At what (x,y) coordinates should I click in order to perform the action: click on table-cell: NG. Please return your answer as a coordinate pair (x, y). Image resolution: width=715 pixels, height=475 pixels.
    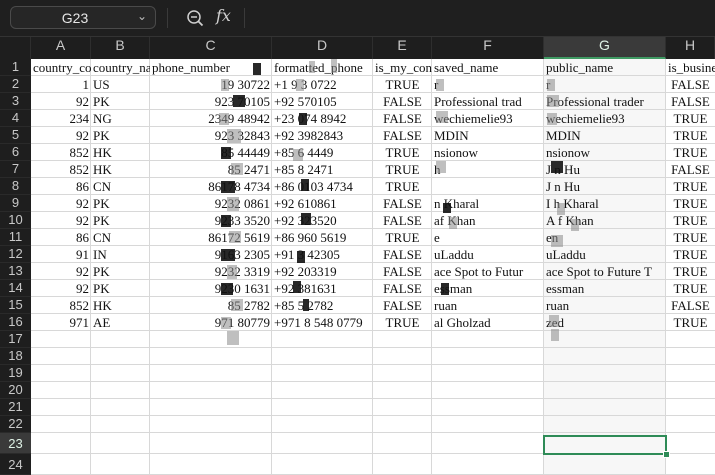
    Looking at the image, I should click on (120, 118).